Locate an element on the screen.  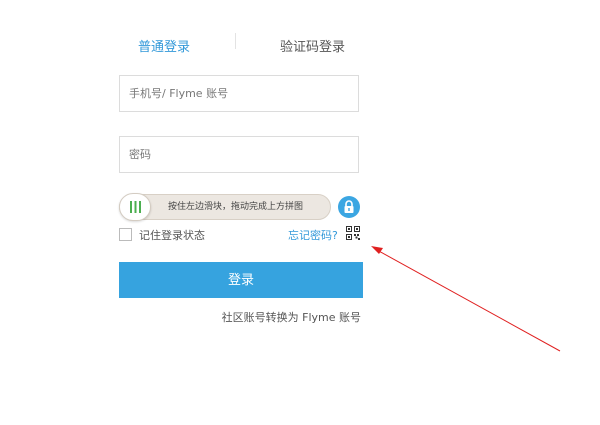
account-field-wrapper is located at coordinates (239, 93).